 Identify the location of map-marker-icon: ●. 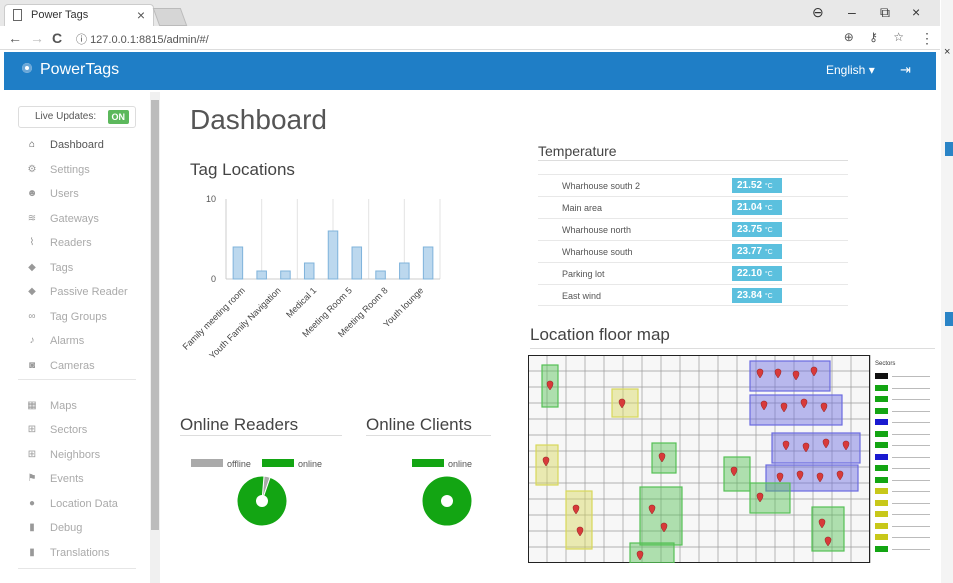
(32, 503).